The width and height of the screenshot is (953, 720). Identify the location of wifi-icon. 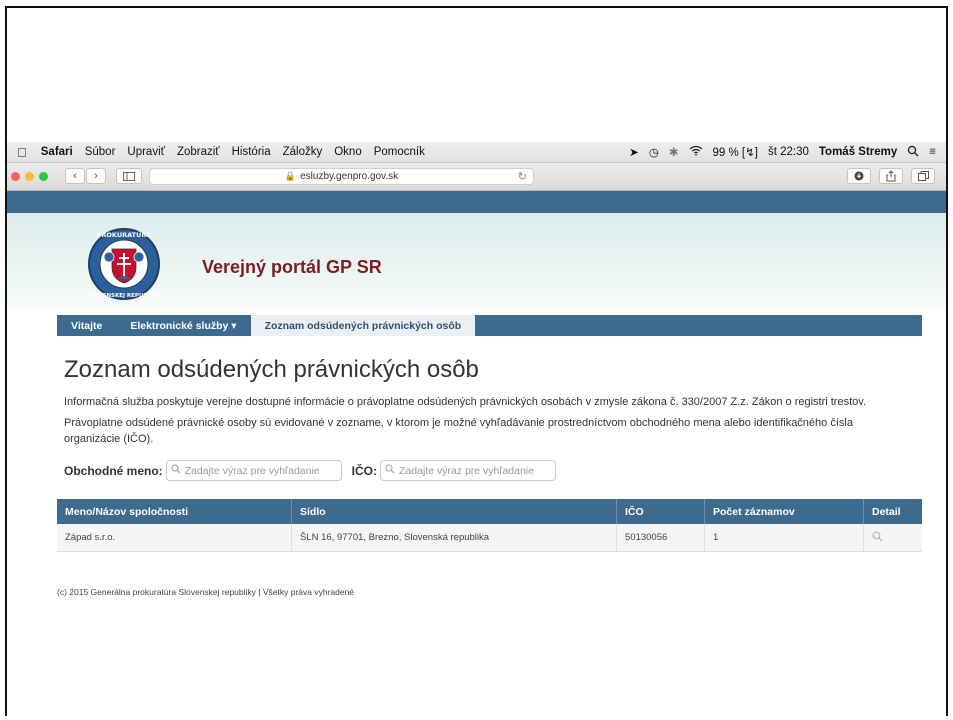
(696, 152).